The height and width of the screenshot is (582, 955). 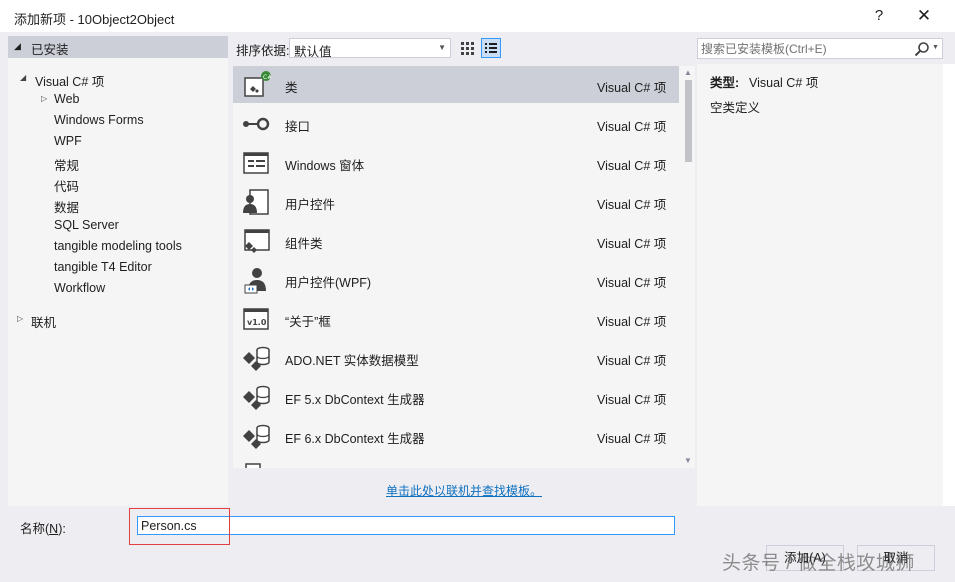 I want to click on tree-item-label: 联机, so click(x=44, y=323).